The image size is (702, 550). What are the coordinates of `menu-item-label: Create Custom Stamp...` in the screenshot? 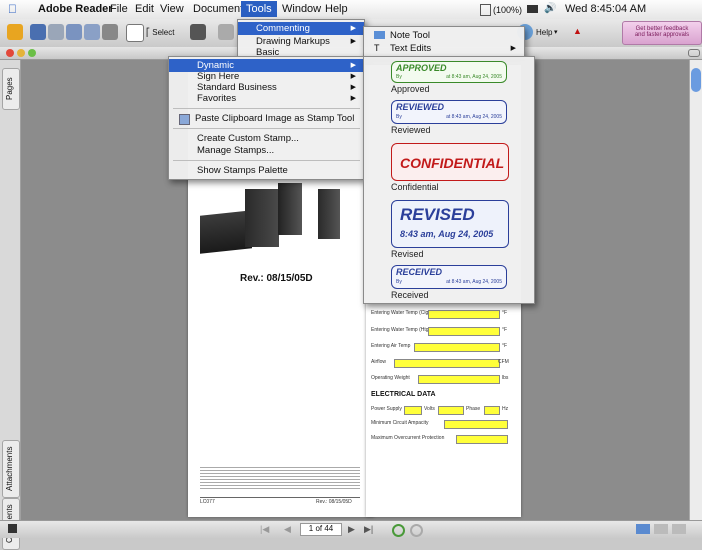 It's located at (248, 138).